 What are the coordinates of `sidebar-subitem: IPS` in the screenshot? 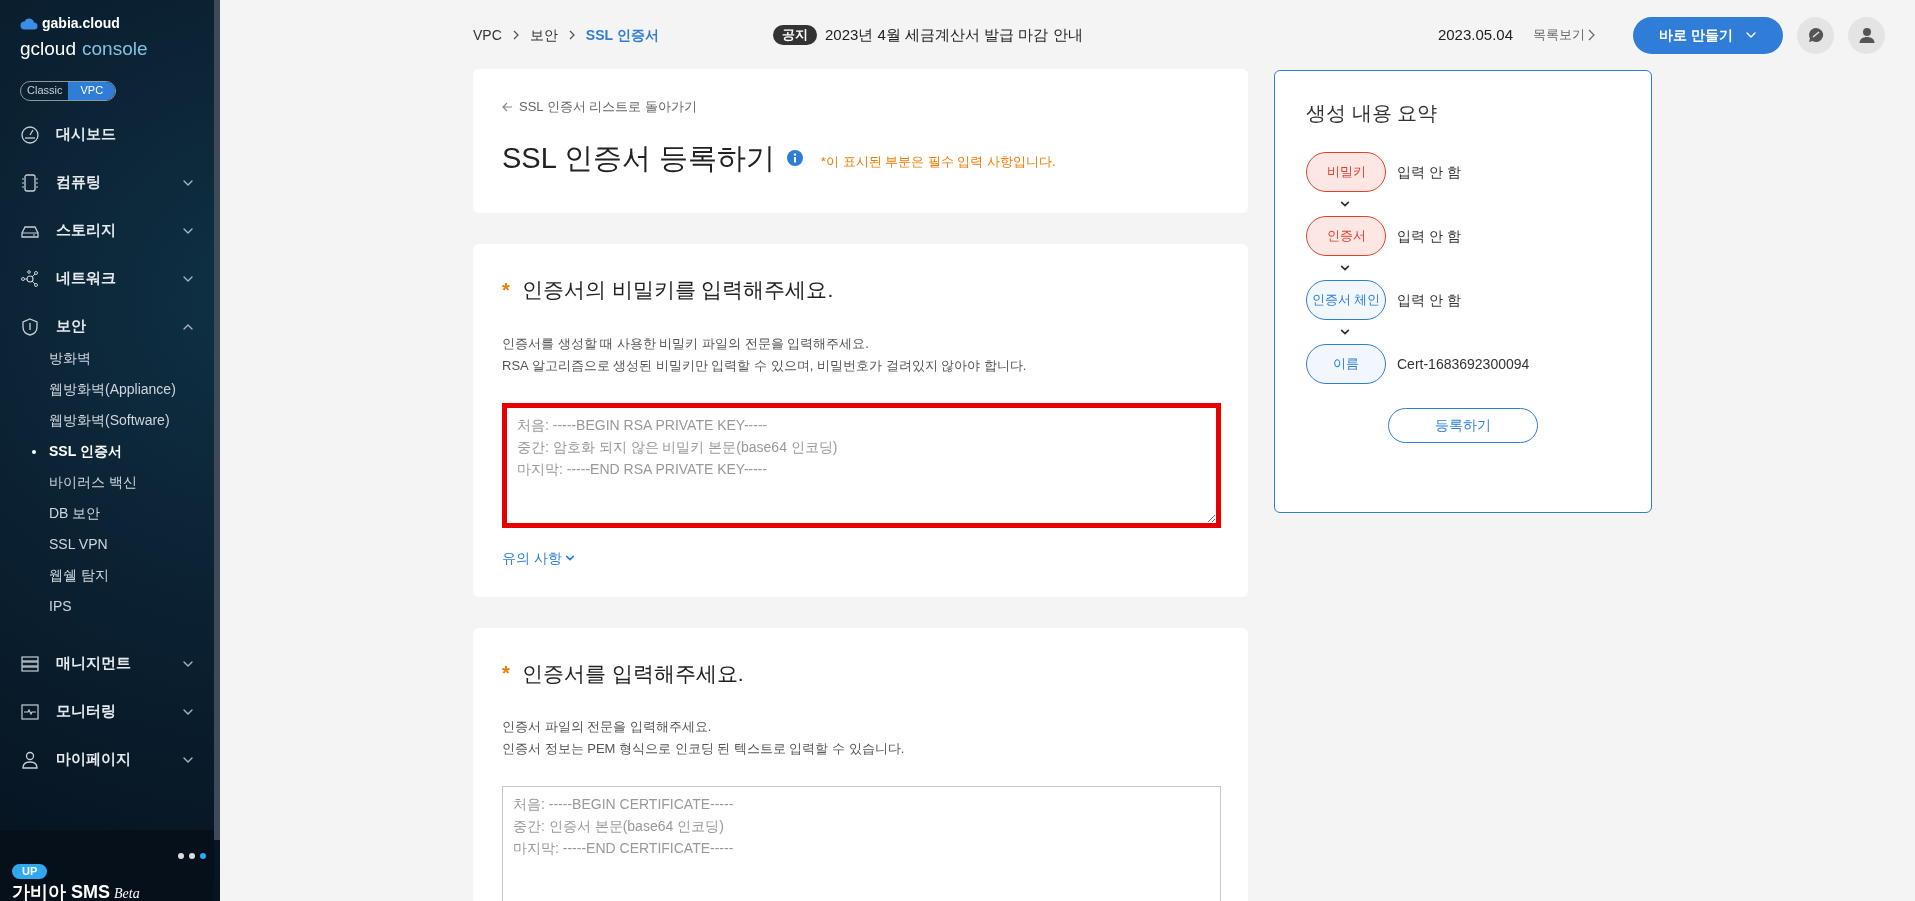 It's located at (107, 606).